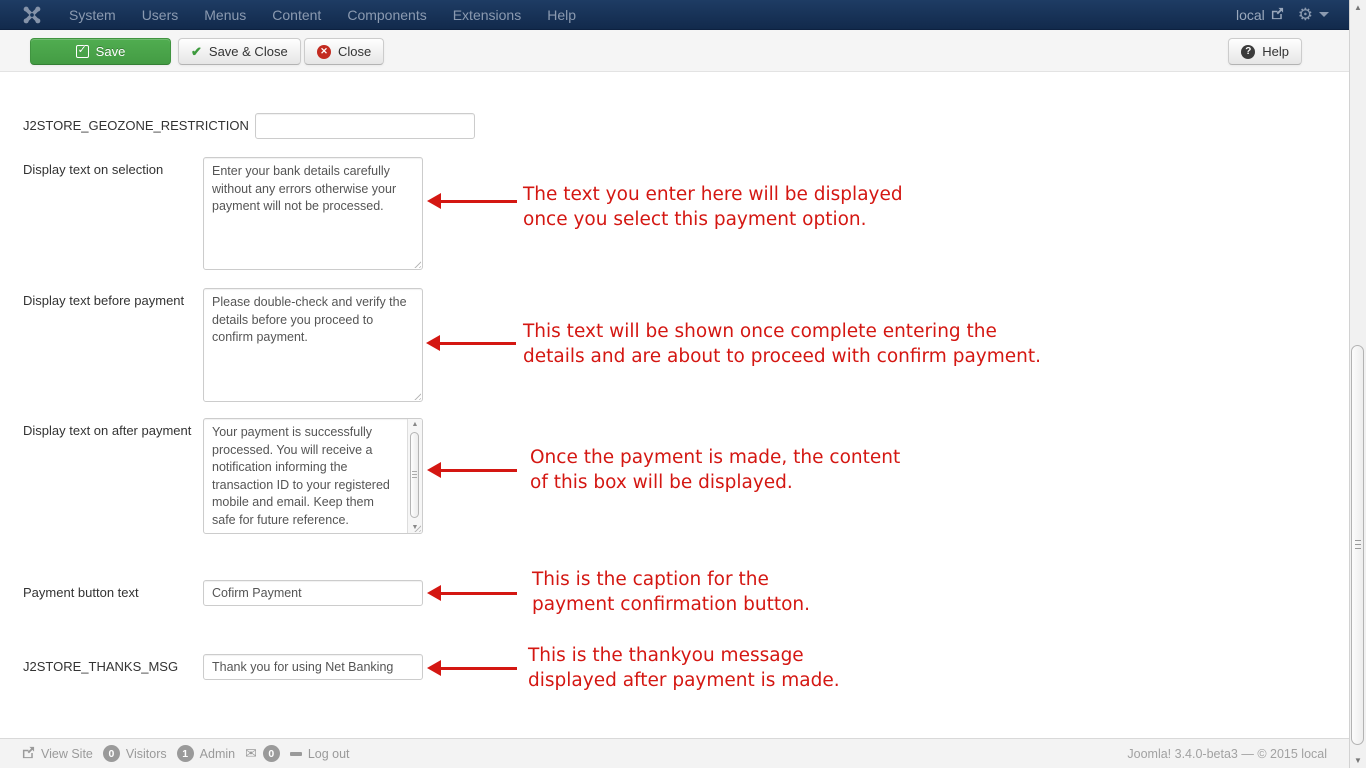  I want to click on save-icon, so click(82, 50).